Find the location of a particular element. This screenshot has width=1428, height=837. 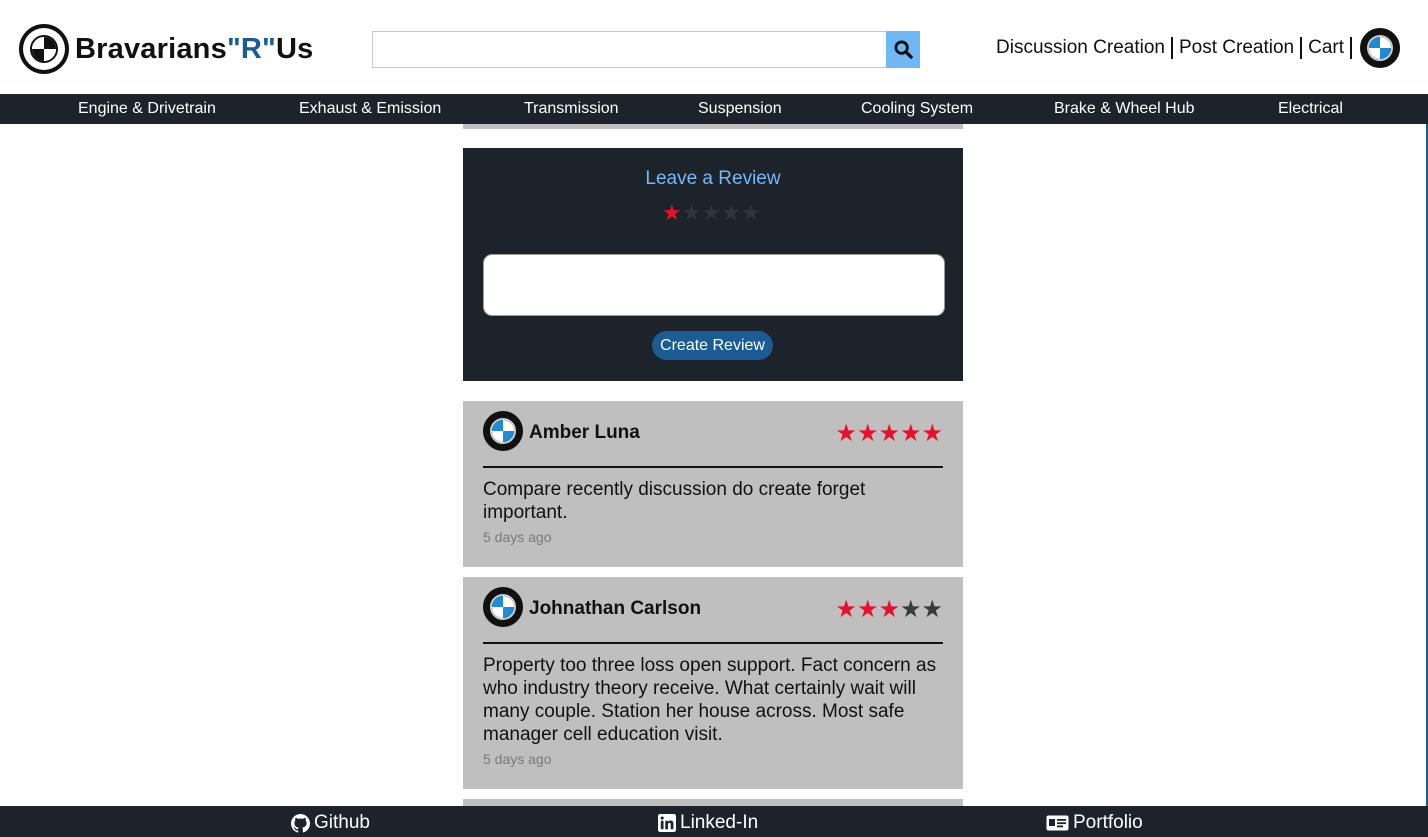

portfolio-label: Portfolio is located at coordinates (1108, 822).